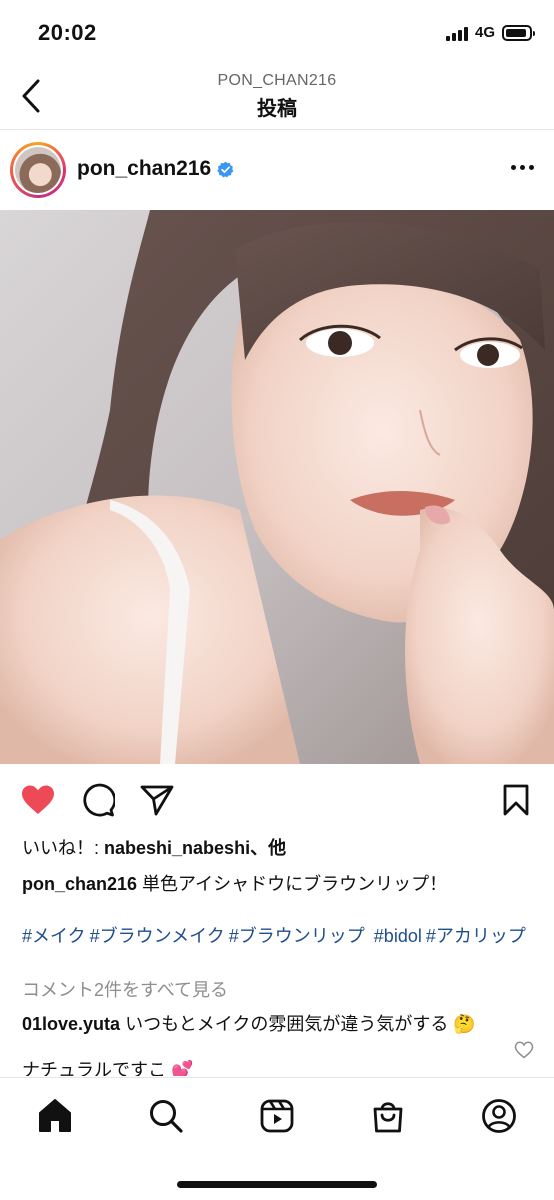  Describe the element at coordinates (298, 1024) in the screenshot. I see `comment-text: いつもとメイクの雰囲気が違う気がする 🤔` at that location.